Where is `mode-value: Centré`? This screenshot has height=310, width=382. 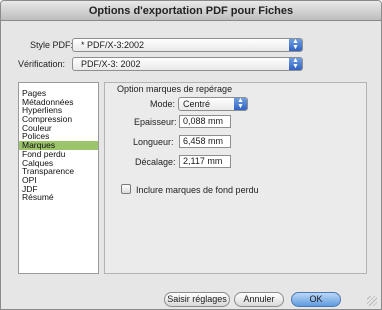 mode-value: Centré is located at coordinates (197, 104).